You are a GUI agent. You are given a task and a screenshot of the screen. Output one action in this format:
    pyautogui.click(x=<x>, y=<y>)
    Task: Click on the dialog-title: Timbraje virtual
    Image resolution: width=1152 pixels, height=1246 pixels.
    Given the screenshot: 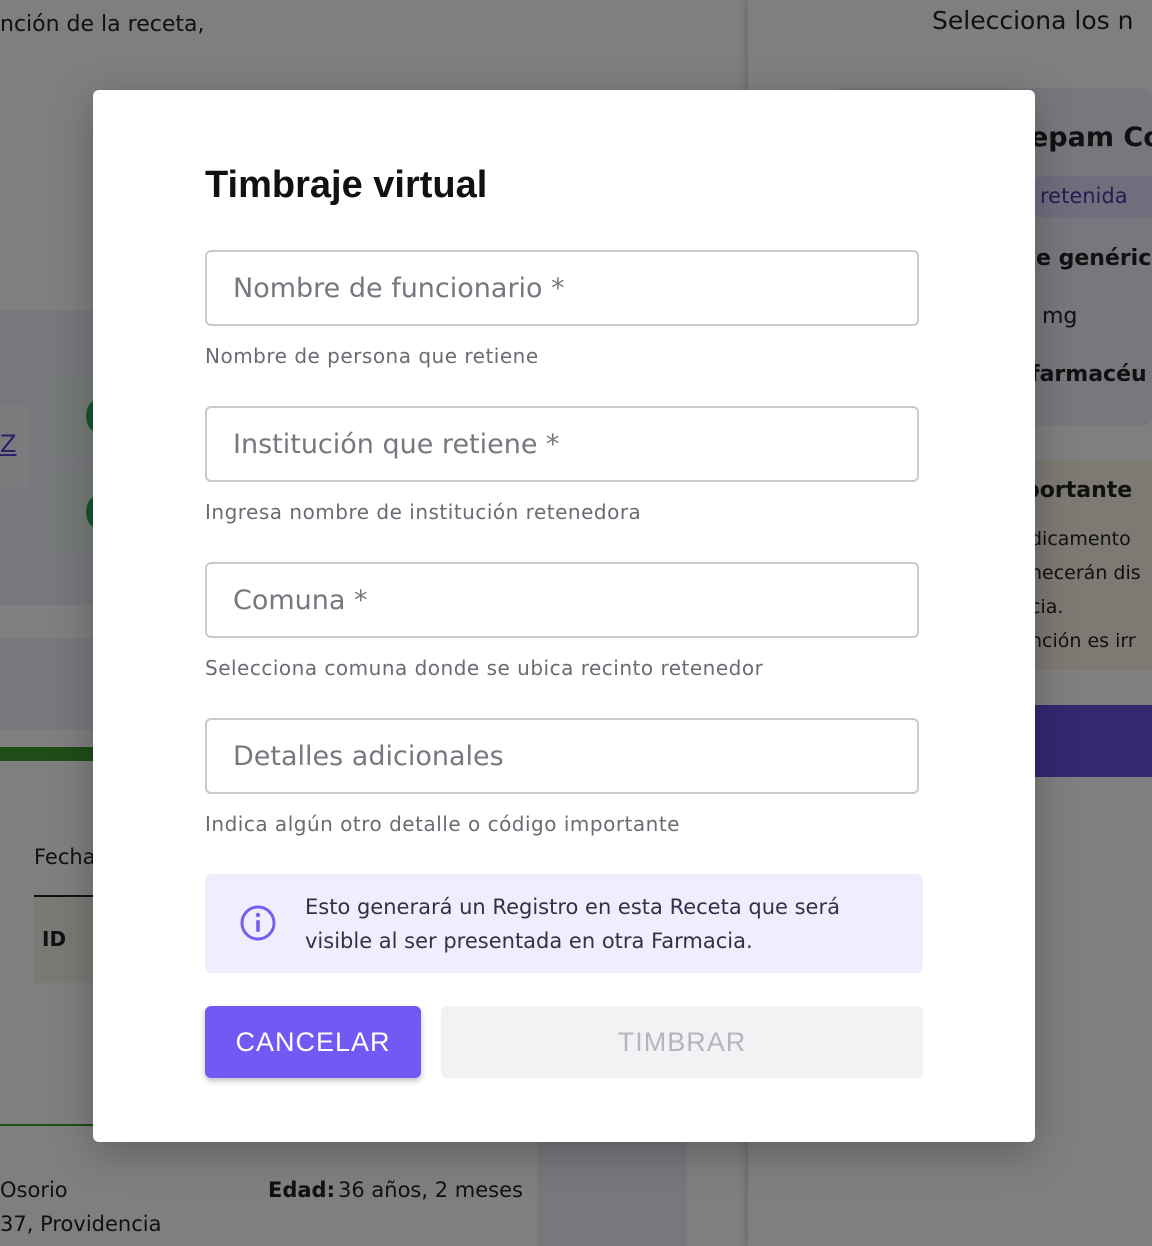 What is the action you would take?
    pyautogui.click(x=346, y=185)
    